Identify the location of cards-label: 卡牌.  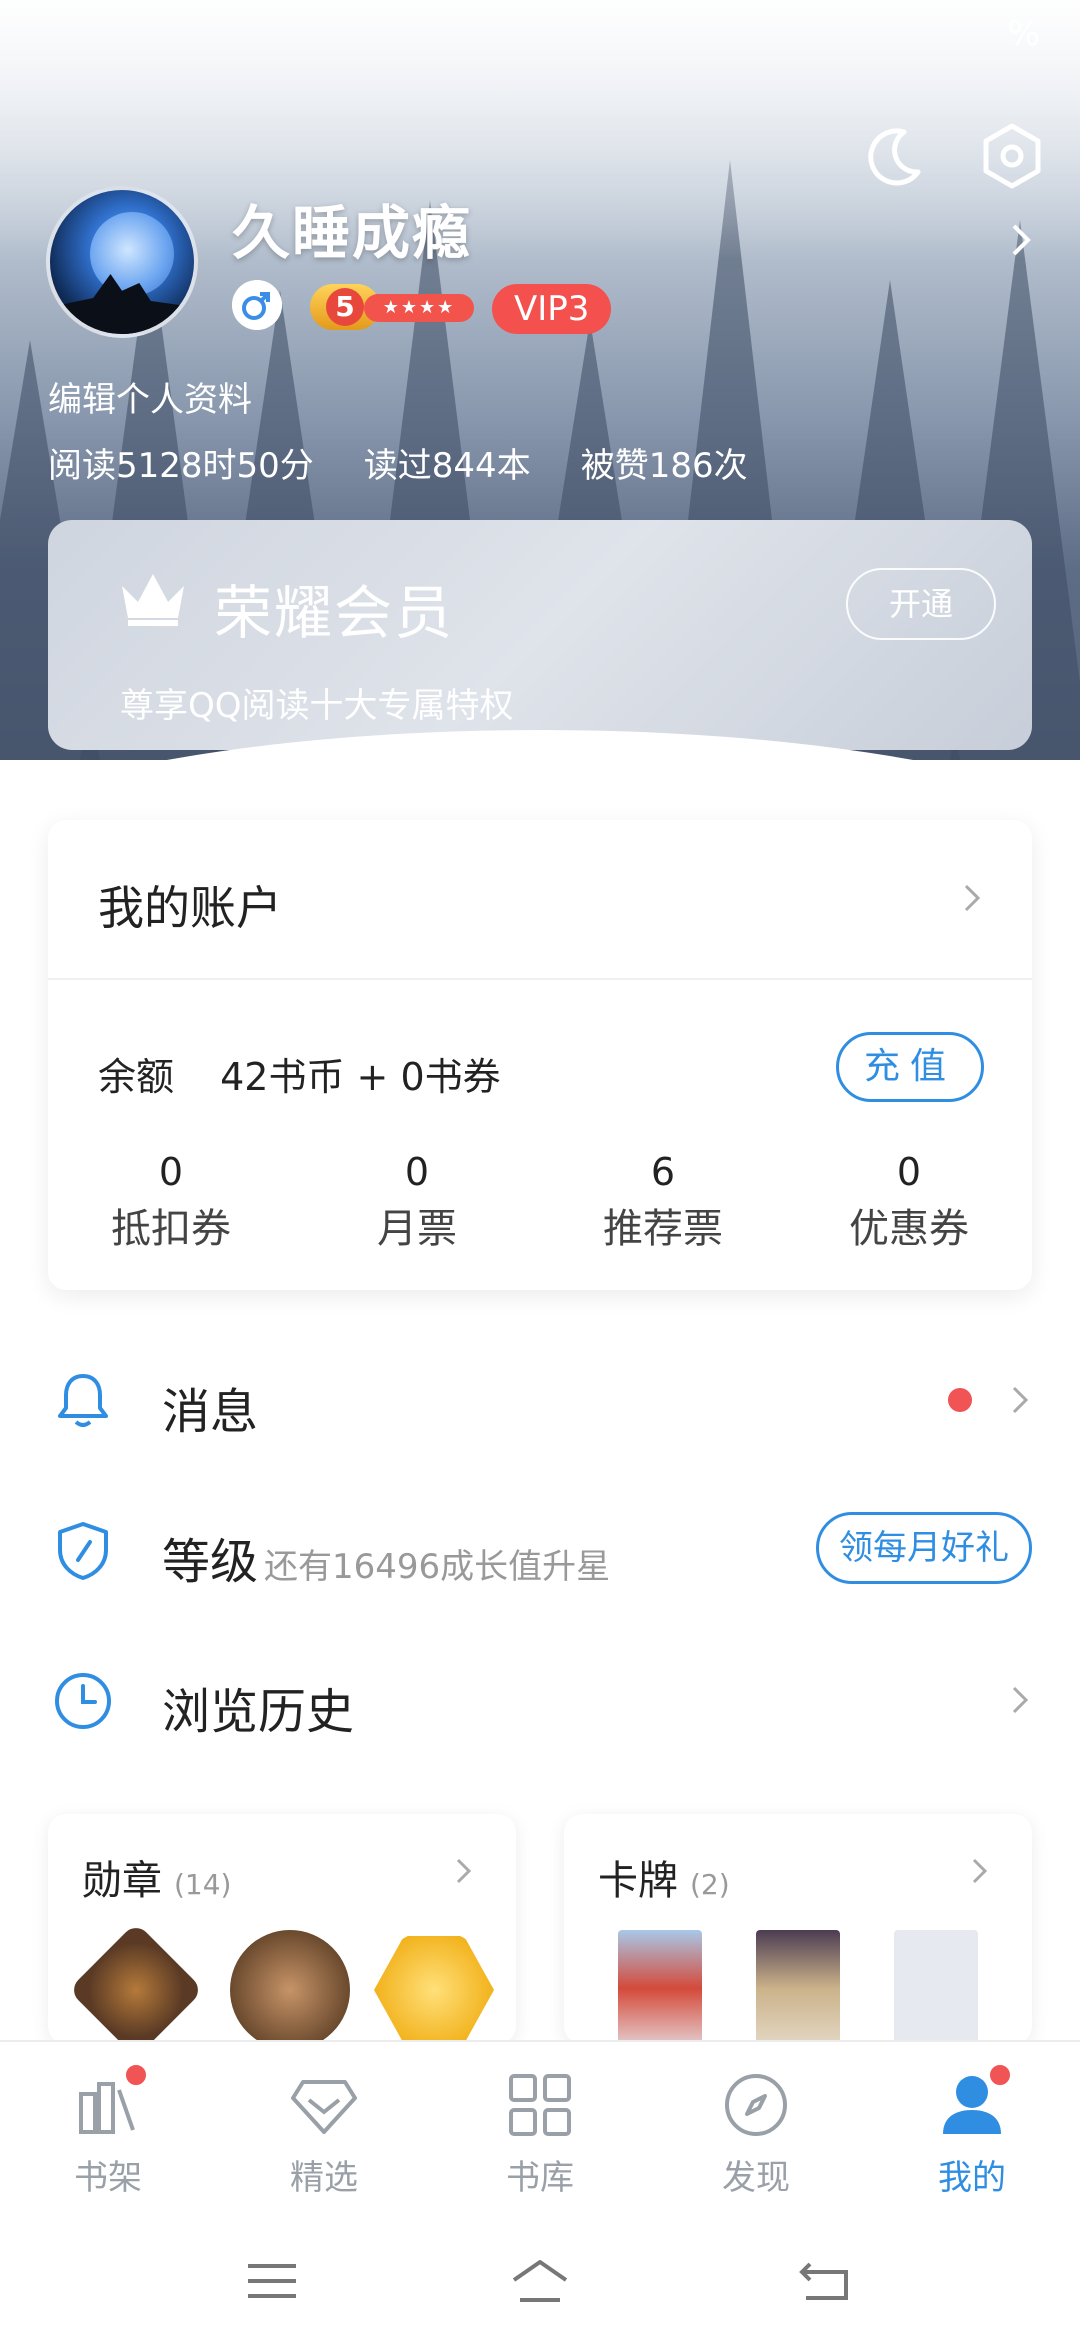
(638, 1881).